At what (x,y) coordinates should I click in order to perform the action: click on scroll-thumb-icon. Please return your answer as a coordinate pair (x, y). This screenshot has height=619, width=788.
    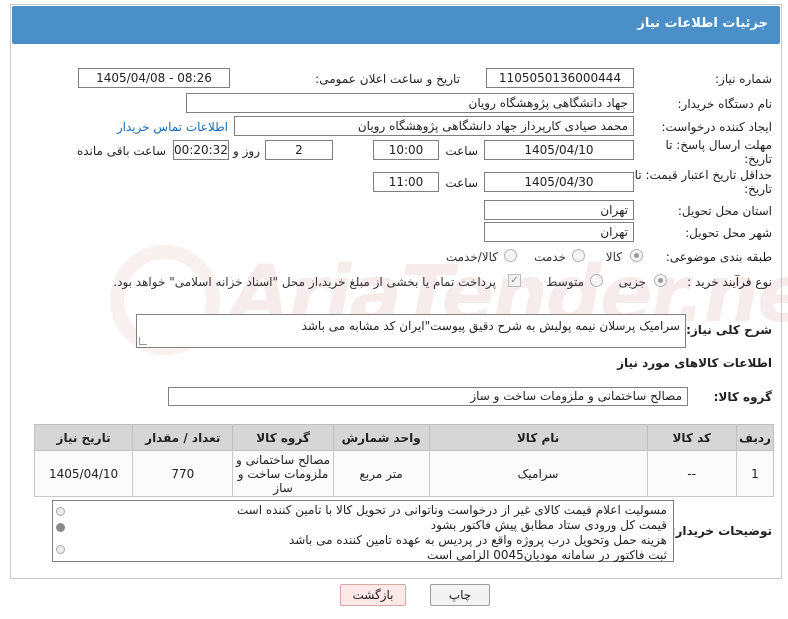
    Looking at the image, I should click on (60, 527).